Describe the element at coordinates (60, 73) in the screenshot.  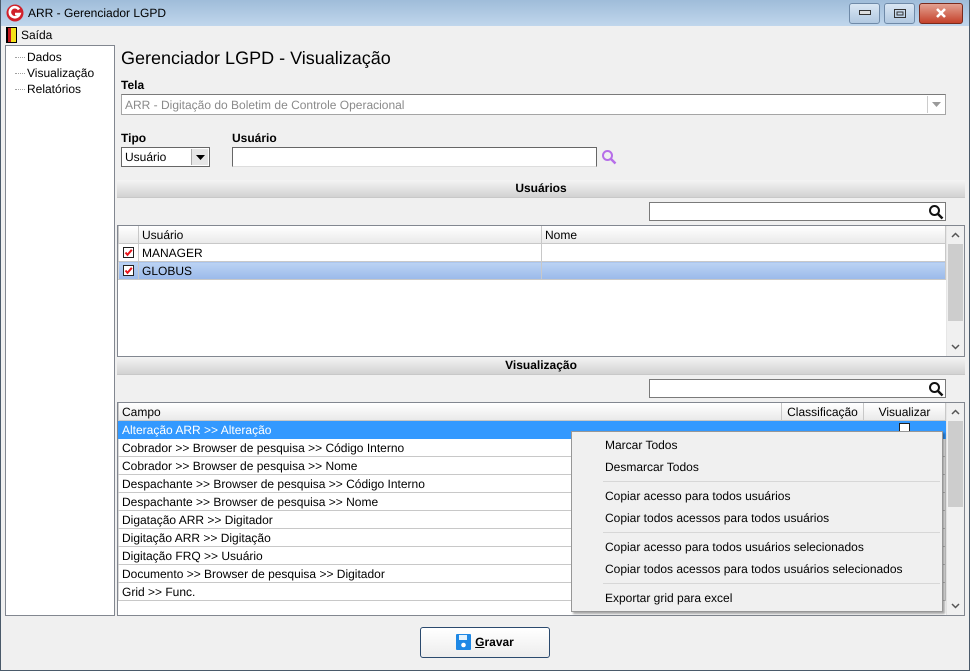
I see `tree-item: Visualização` at that location.